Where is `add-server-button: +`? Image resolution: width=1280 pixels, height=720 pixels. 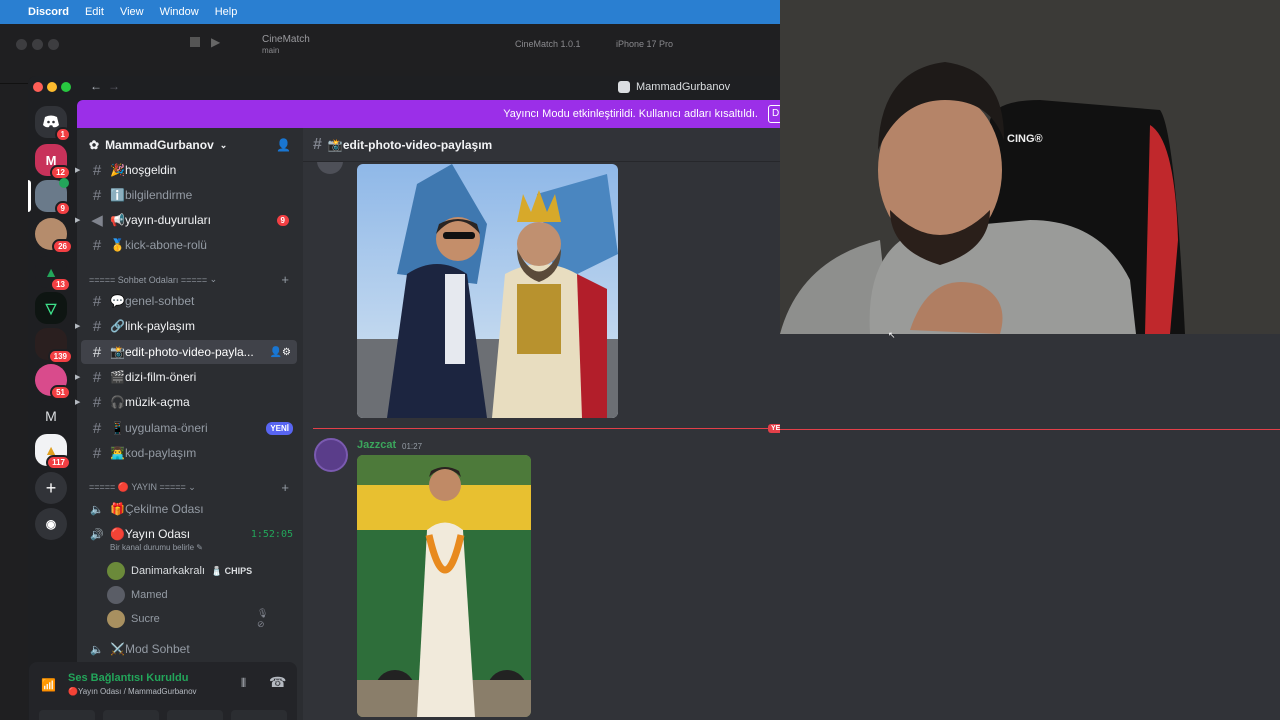
add-server-button: + is located at coordinates (51, 488).